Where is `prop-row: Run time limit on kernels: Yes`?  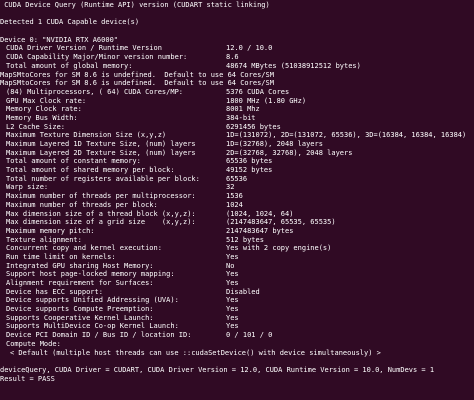 prop-row: Run time limit on kernels: Yes is located at coordinates (237, 257).